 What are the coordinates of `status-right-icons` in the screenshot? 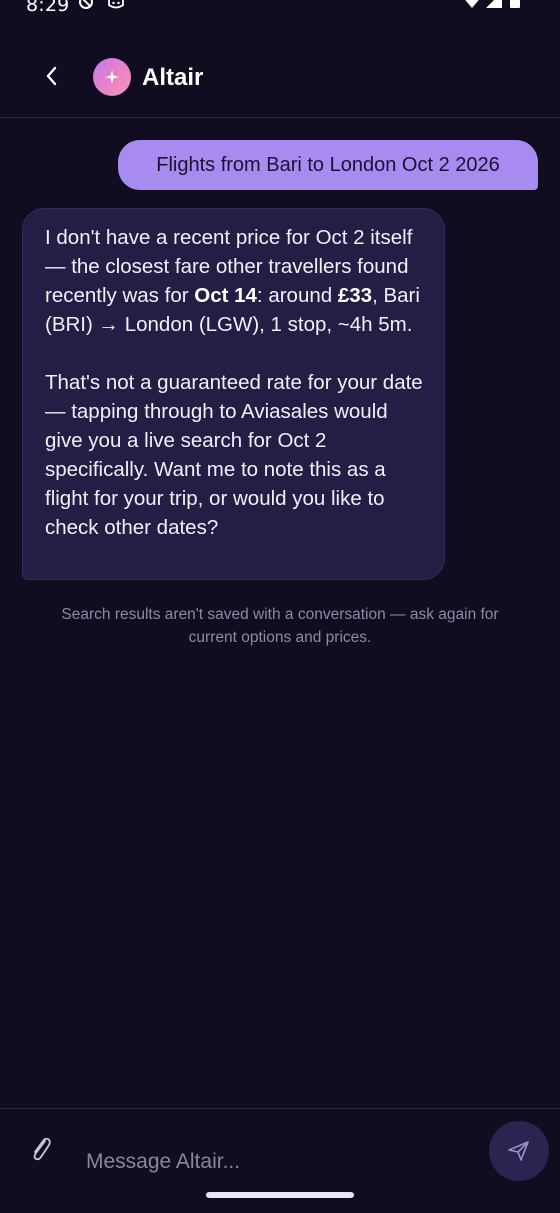 It's located at (492, 4).